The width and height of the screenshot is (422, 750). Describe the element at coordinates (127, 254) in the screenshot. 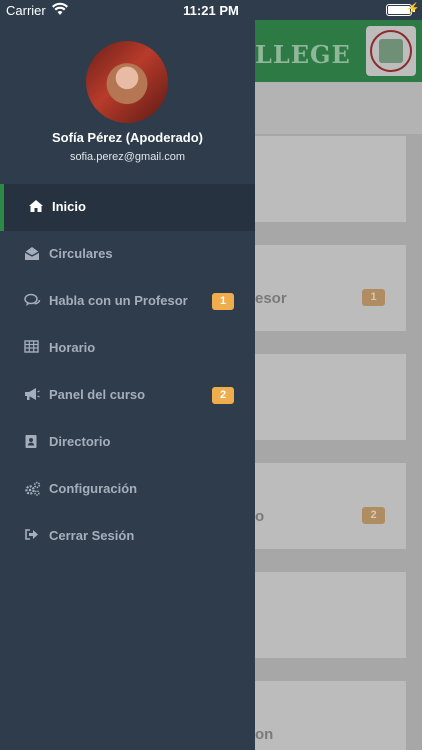

I see `menu-item-circulares: Circulares` at that location.